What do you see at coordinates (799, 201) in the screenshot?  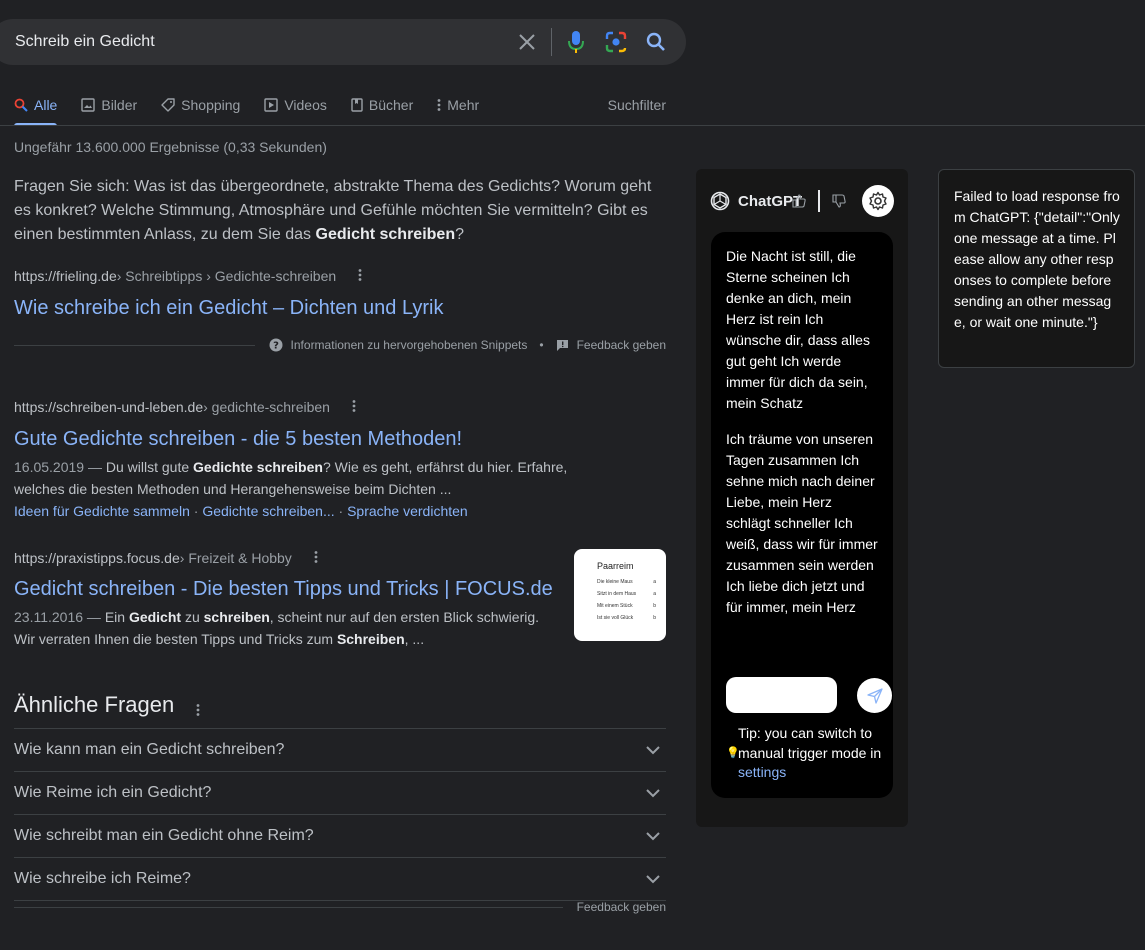 I see `thumbs-up-icon` at bounding box center [799, 201].